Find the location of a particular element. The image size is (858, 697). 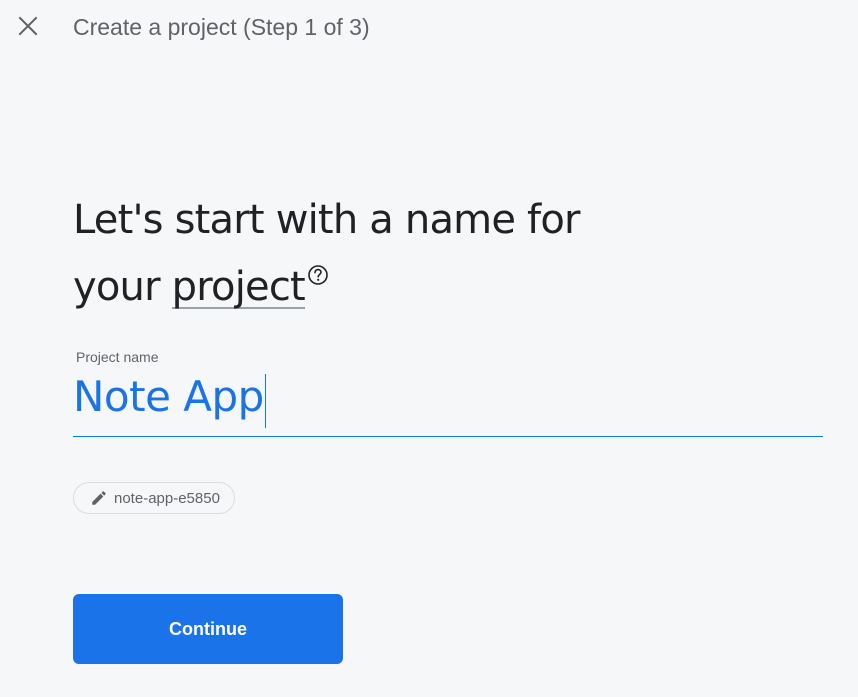

heading-line-2-prefix: your is located at coordinates (122, 287).